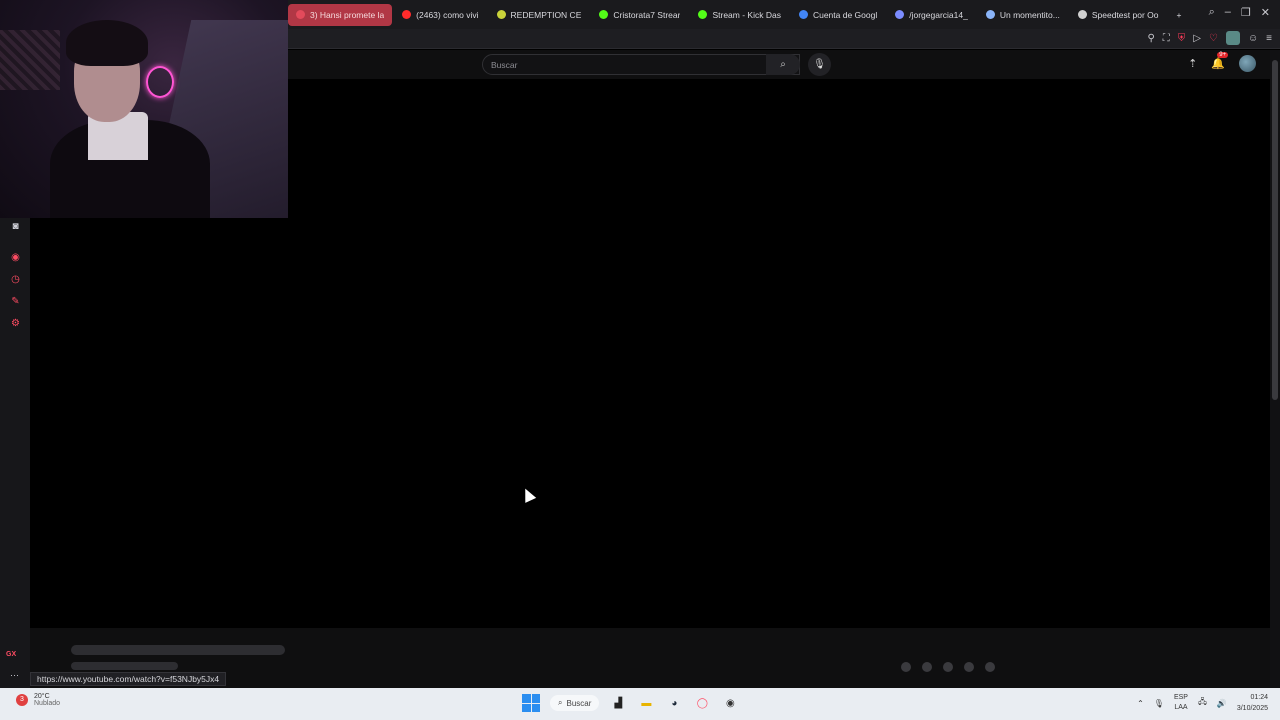  Describe the element at coordinates (15, 226) in the screenshot. I see `discord-icon: ◙` at that location.